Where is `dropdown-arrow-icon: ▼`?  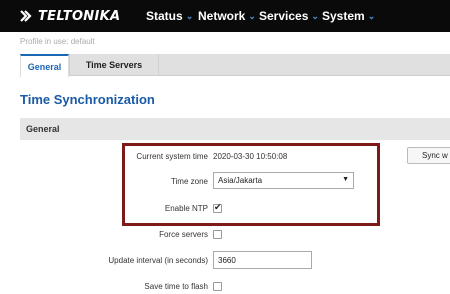 dropdown-arrow-icon: ▼ is located at coordinates (345, 179).